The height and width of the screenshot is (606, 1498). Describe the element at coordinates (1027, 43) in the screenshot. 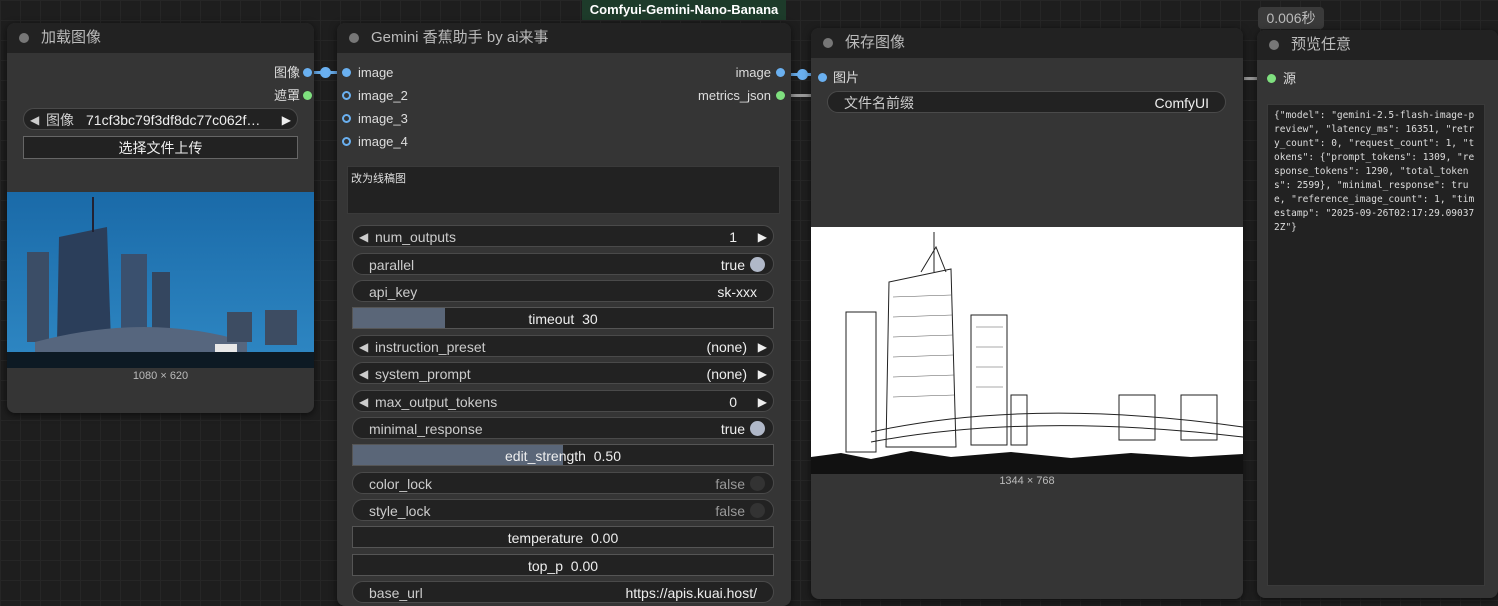

I see `node-title-bar: 保存图像` at that location.